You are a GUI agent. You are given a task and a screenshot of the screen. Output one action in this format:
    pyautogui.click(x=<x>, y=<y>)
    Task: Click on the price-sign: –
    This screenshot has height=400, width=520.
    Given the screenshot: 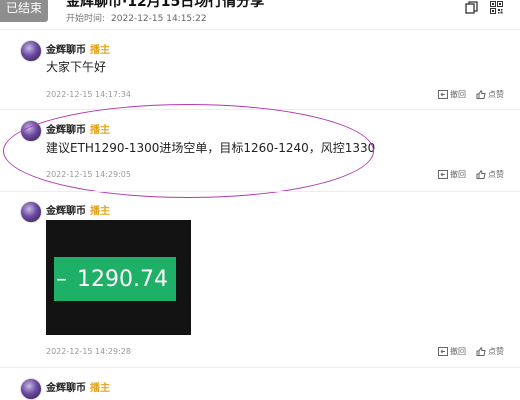 What is the action you would take?
    pyautogui.click(x=61, y=279)
    